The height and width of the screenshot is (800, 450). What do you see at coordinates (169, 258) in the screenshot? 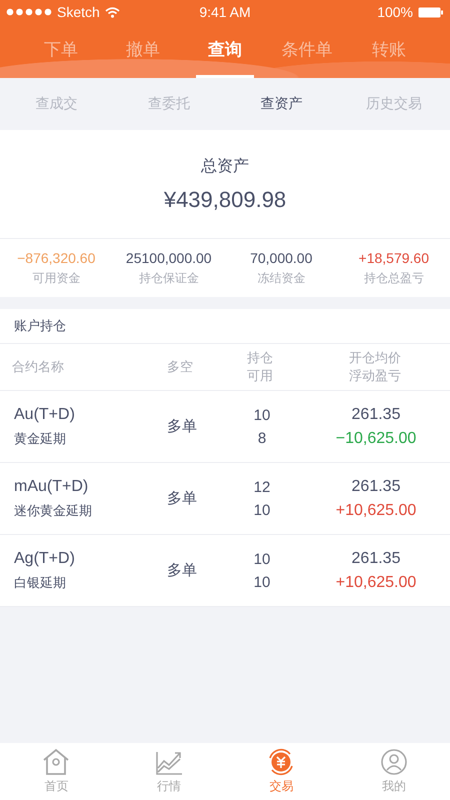
I see `summary-value: 25100,000.00` at bounding box center [169, 258].